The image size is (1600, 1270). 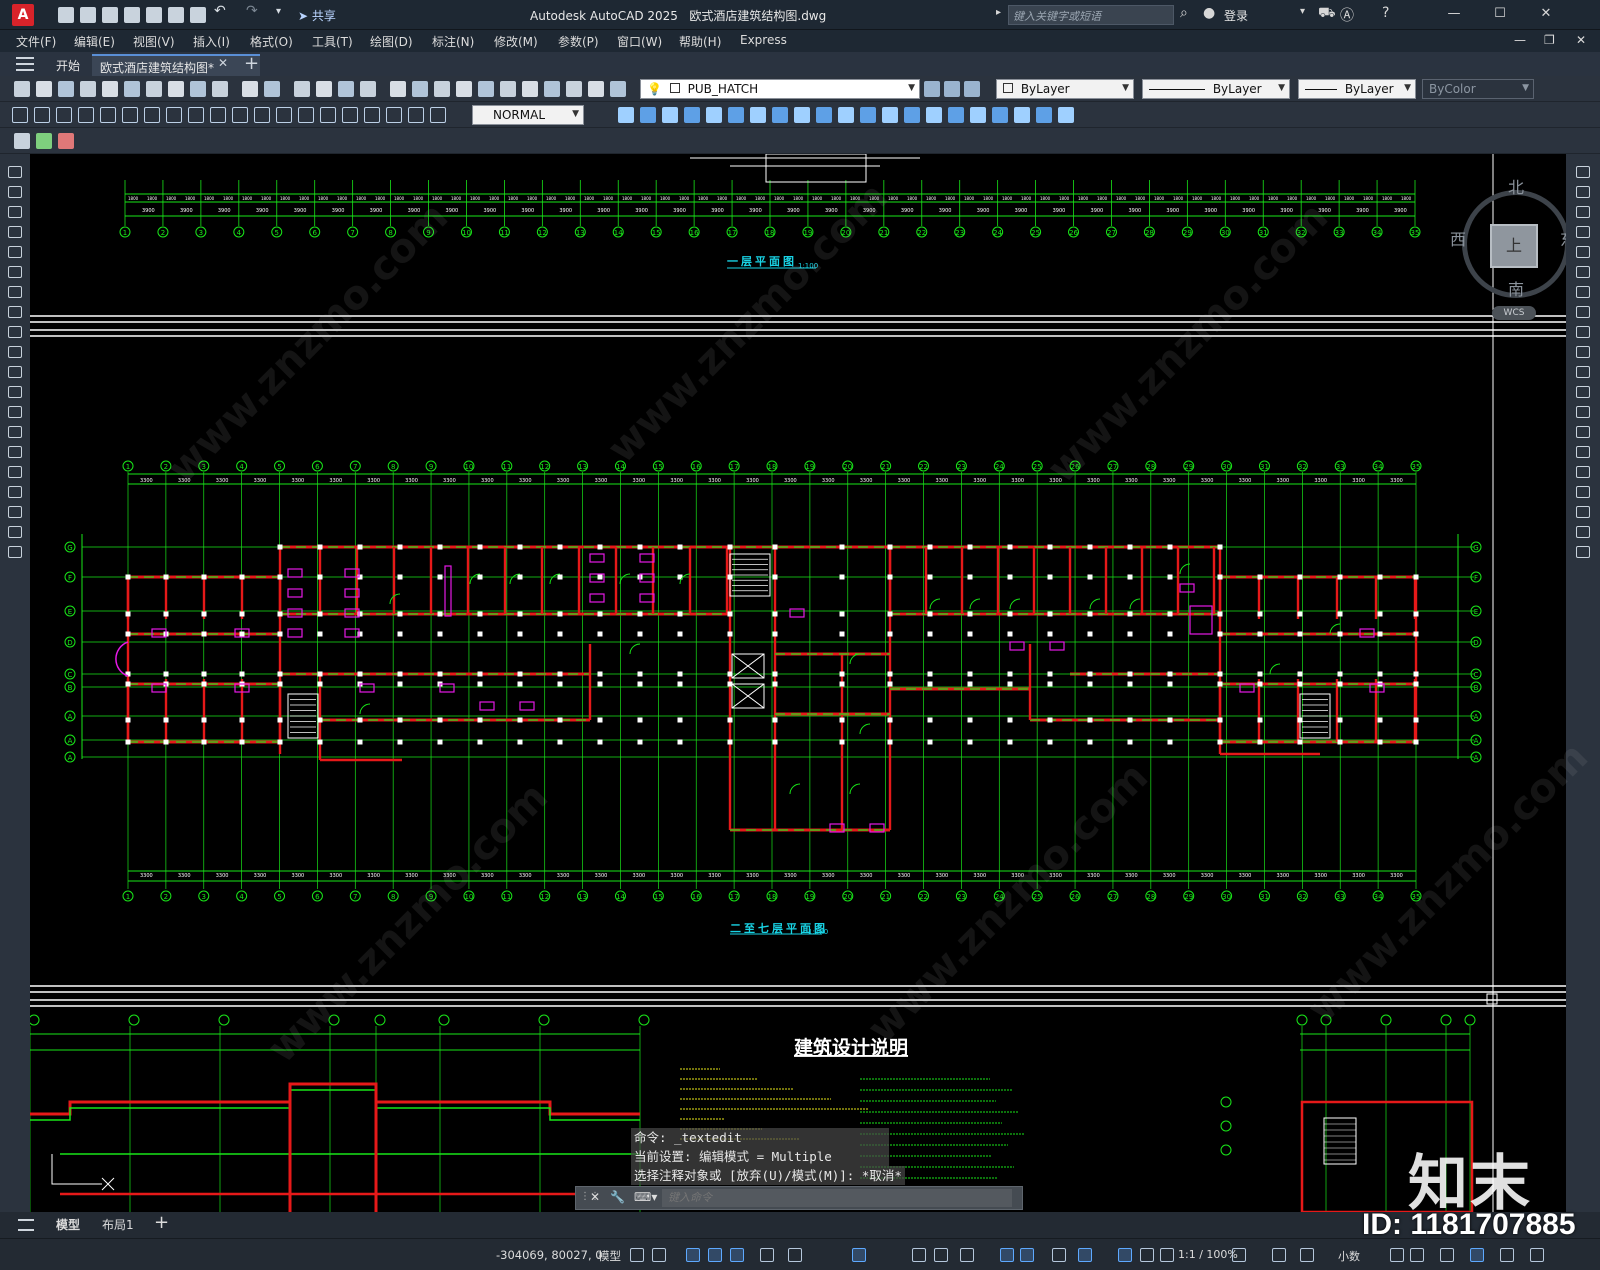 I want to click on snap-icon, so click(x=659, y=1255).